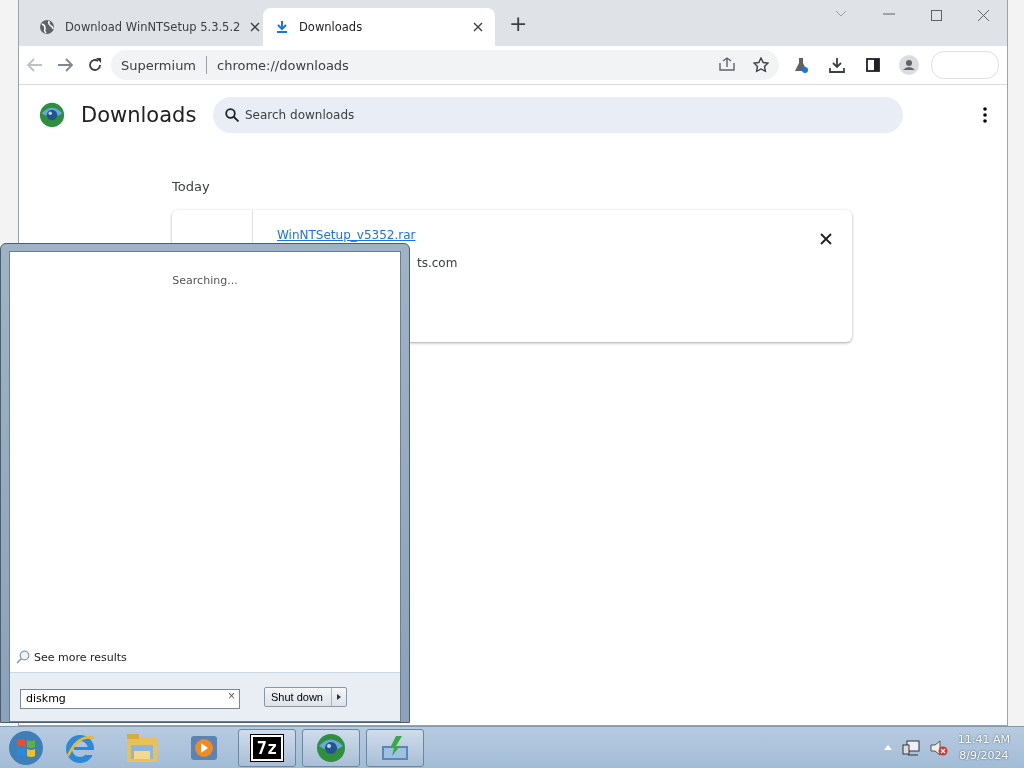 This screenshot has width=1024, height=768. Describe the element at coordinates (518, 23) in the screenshot. I see `new-tab-button: +` at that location.